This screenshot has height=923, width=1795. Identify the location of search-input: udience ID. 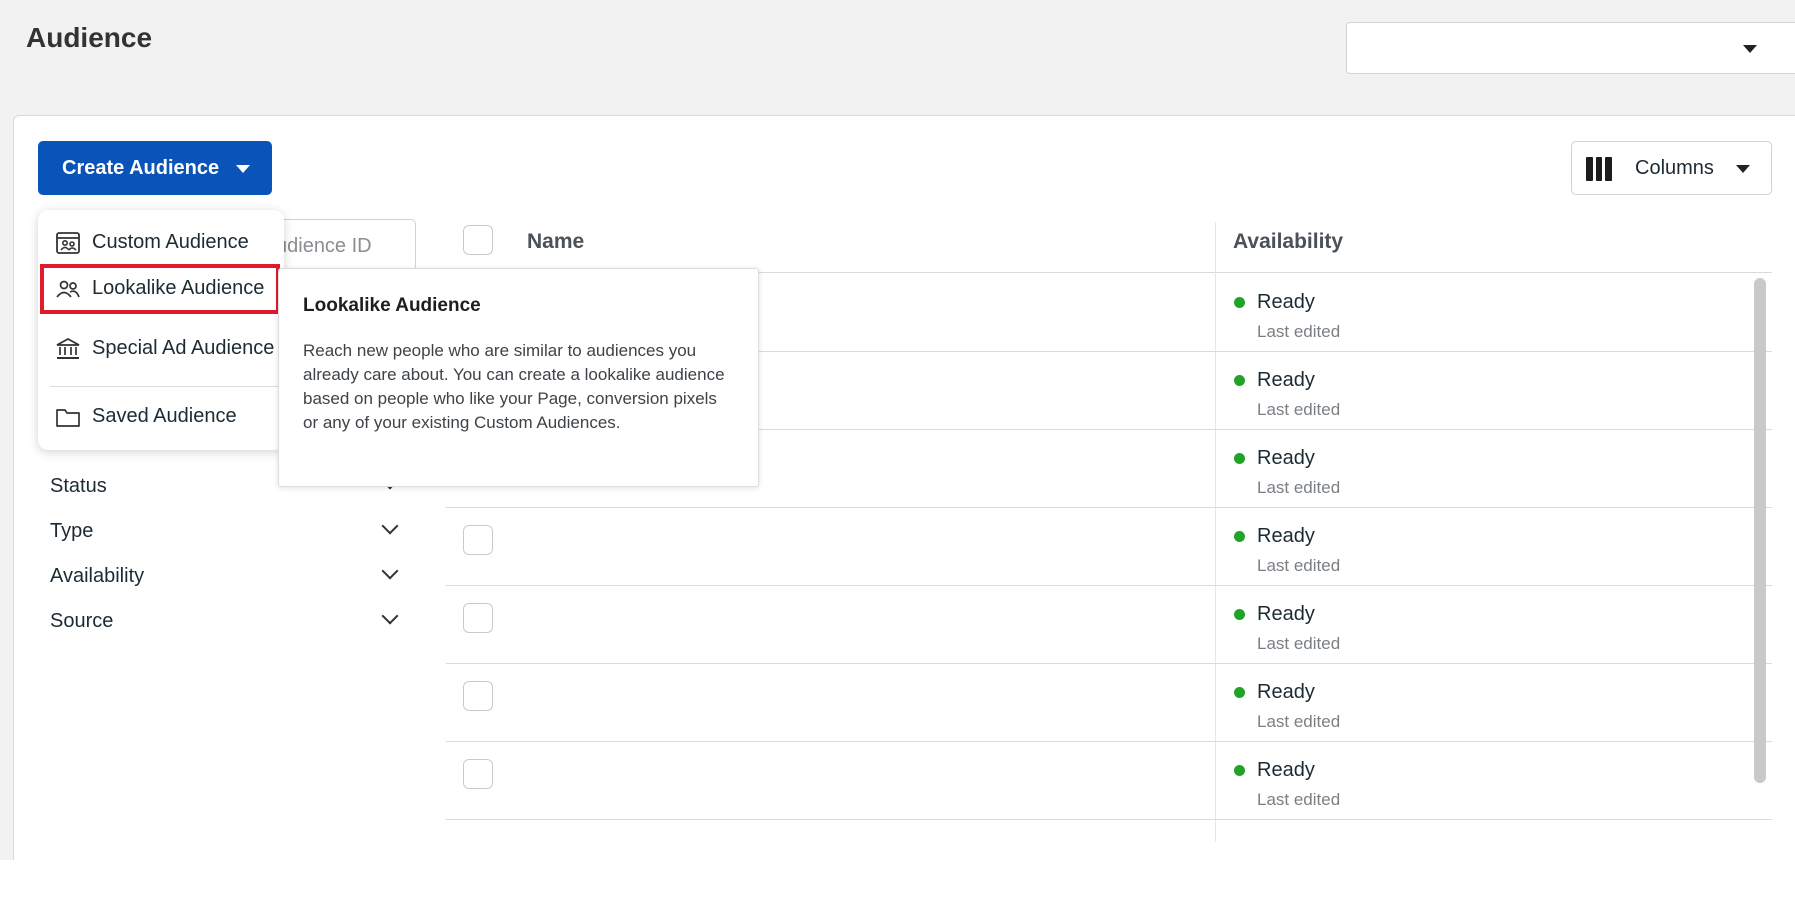
(342, 245).